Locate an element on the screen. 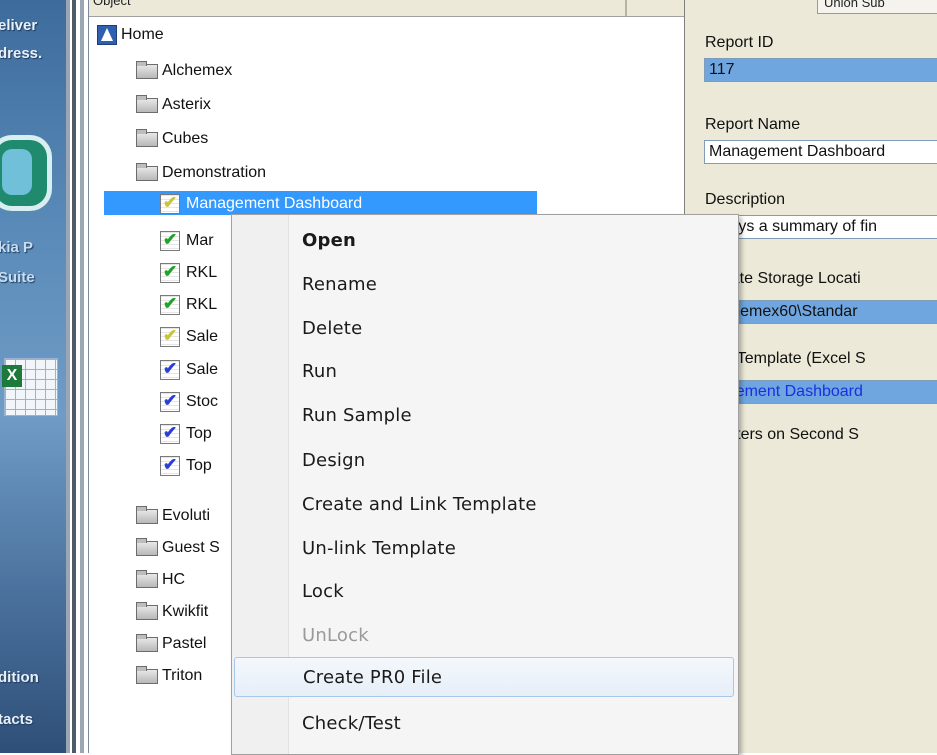 The height and width of the screenshot is (755, 937). tab-union-sub: Union Sub is located at coordinates (877, 7).